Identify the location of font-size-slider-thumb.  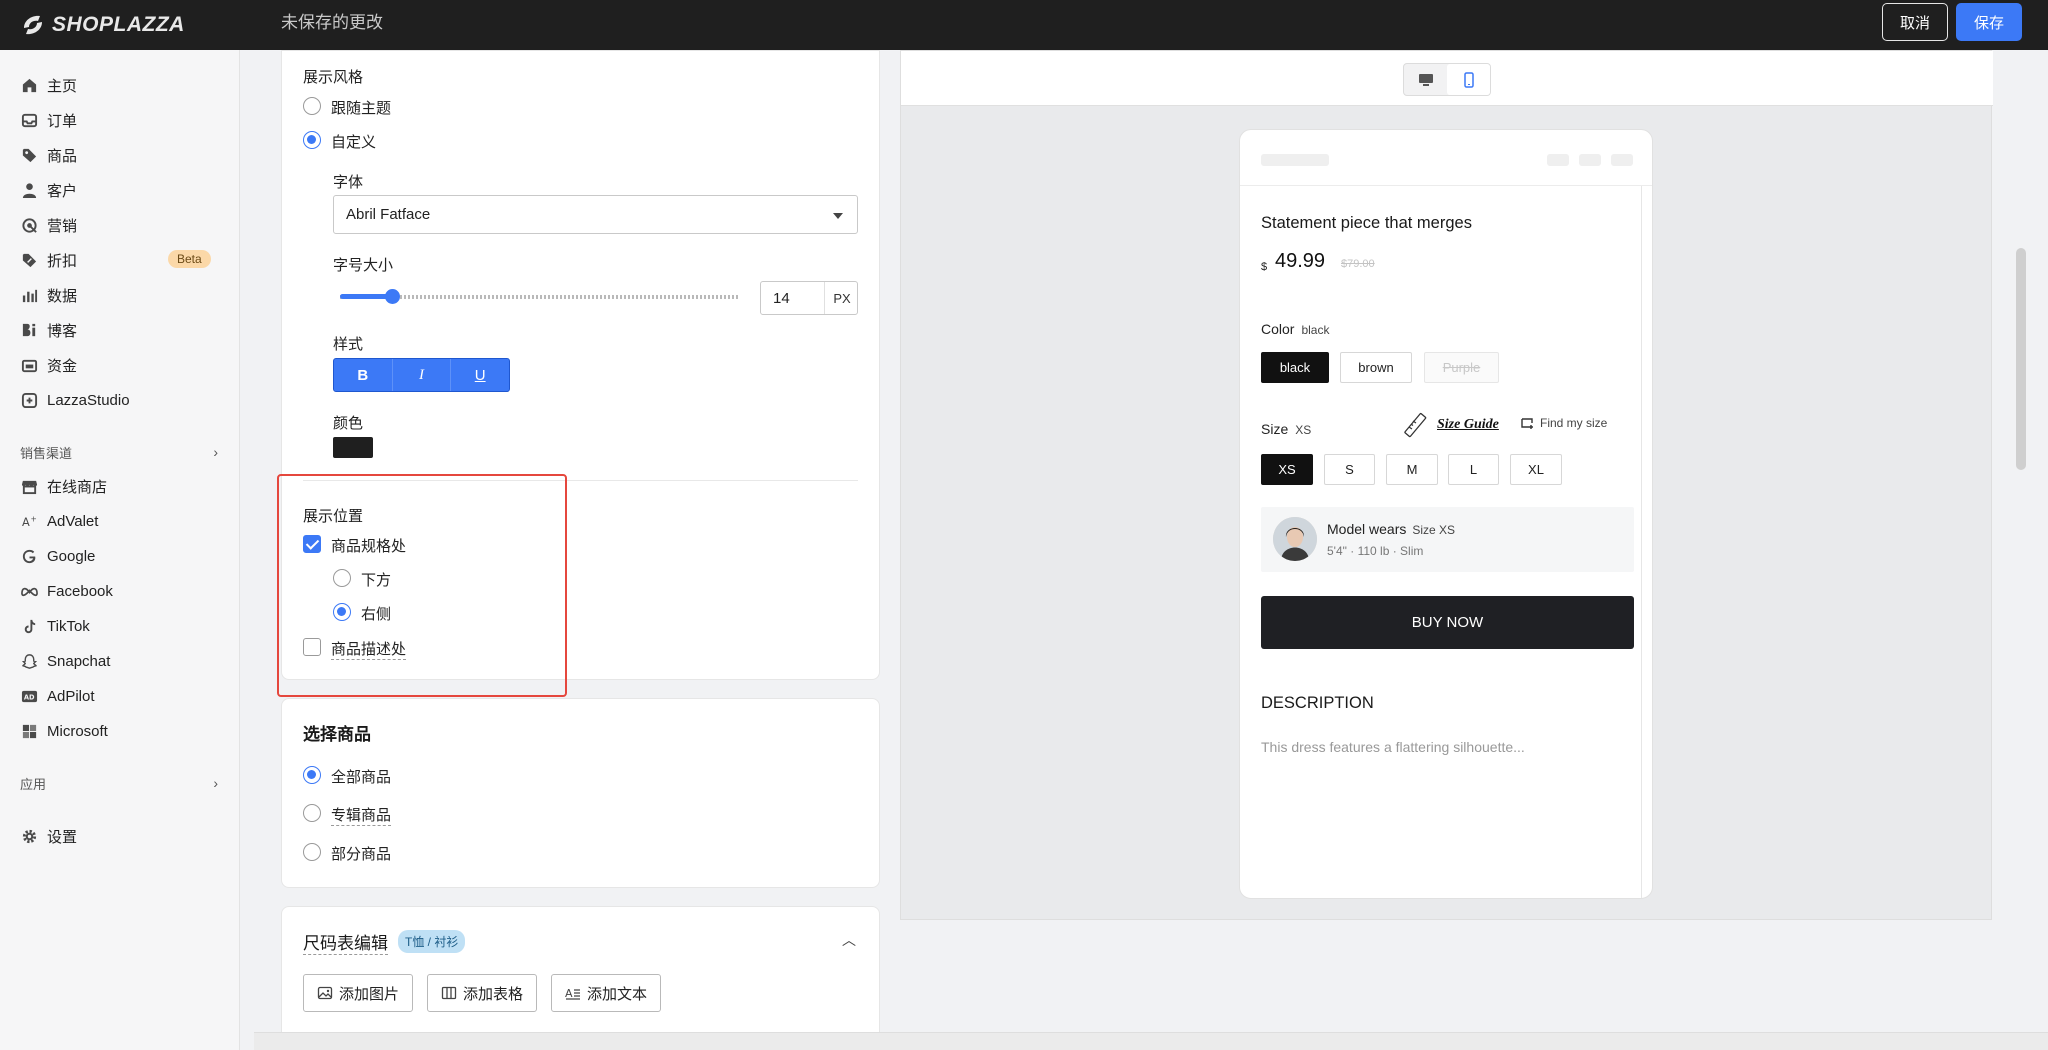
(392, 296).